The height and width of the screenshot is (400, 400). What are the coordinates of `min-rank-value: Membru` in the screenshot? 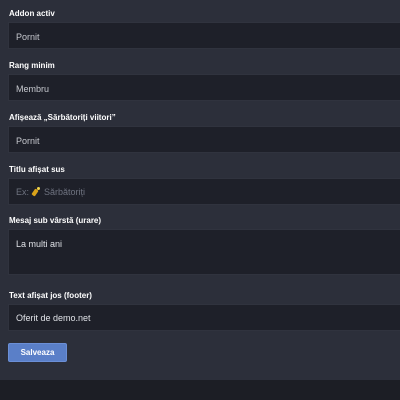 It's located at (33, 89).